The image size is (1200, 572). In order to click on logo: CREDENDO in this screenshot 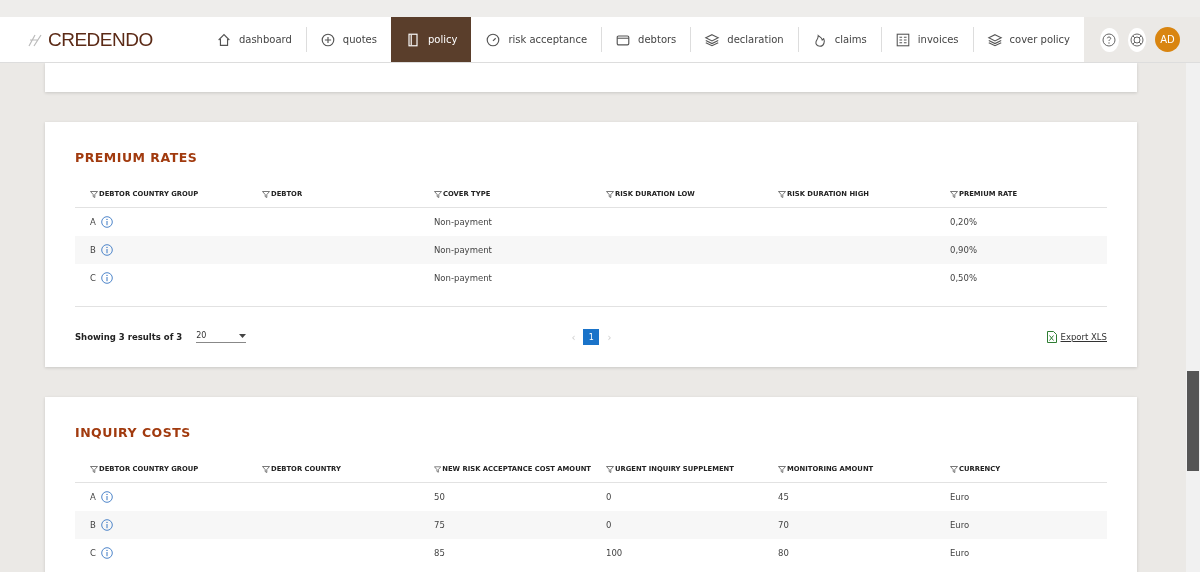, I will do `click(100, 39)`.